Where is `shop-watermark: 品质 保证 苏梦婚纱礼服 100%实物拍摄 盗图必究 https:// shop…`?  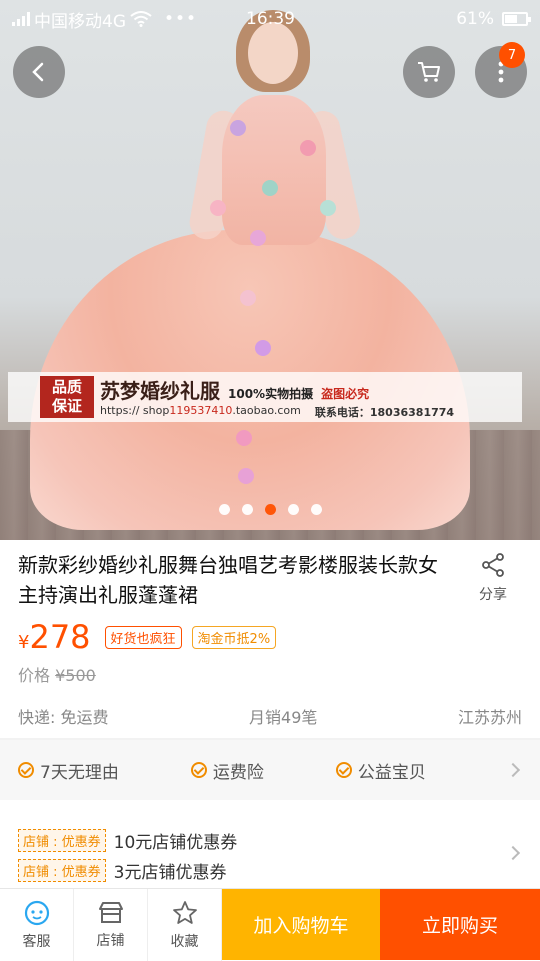
shop-watermark: 品质 保证 苏梦婚纱礼服 100%实物拍摄 盗图必究 https:// shop… is located at coordinates (265, 397).